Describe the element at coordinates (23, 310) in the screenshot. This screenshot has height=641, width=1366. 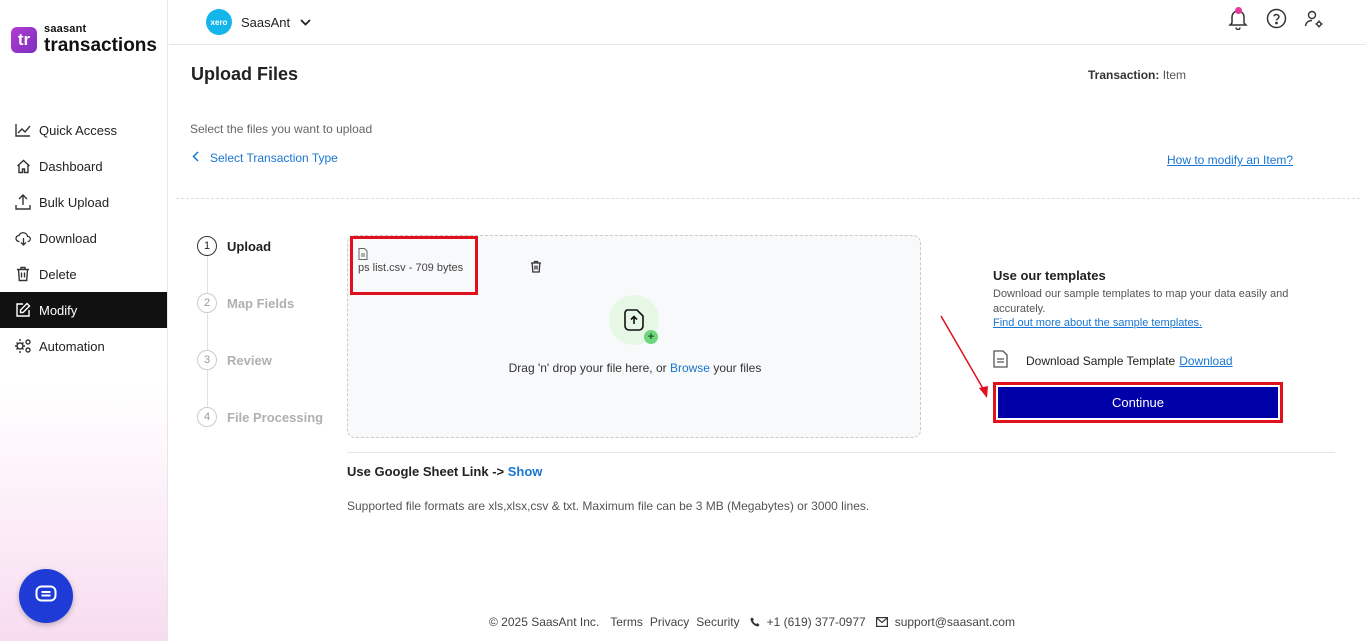
I see `edit-icon` at that location.